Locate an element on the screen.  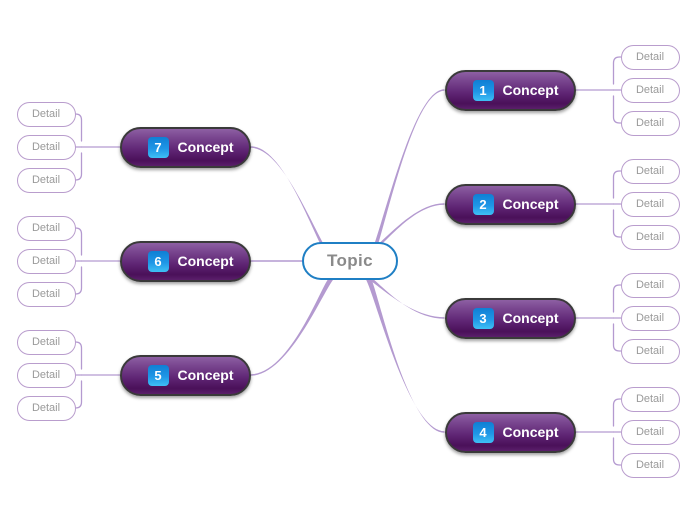
concept-node-2: 2 Concept is located at coordinates (510, 204).